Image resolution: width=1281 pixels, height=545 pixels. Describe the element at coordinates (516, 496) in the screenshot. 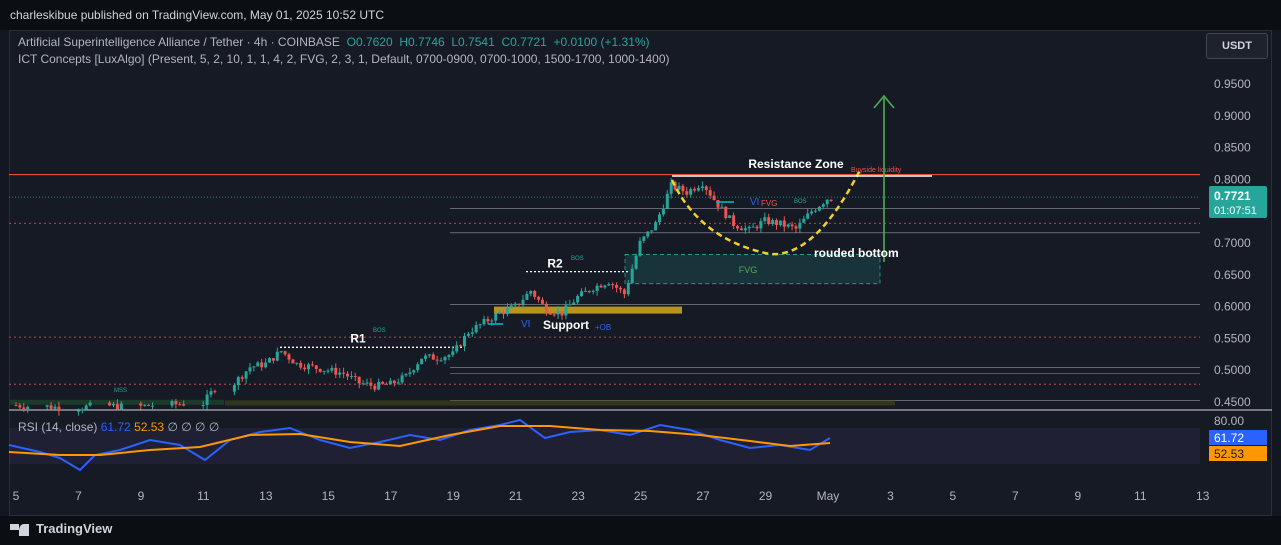

I see `x-tick-label: 21` at that location.